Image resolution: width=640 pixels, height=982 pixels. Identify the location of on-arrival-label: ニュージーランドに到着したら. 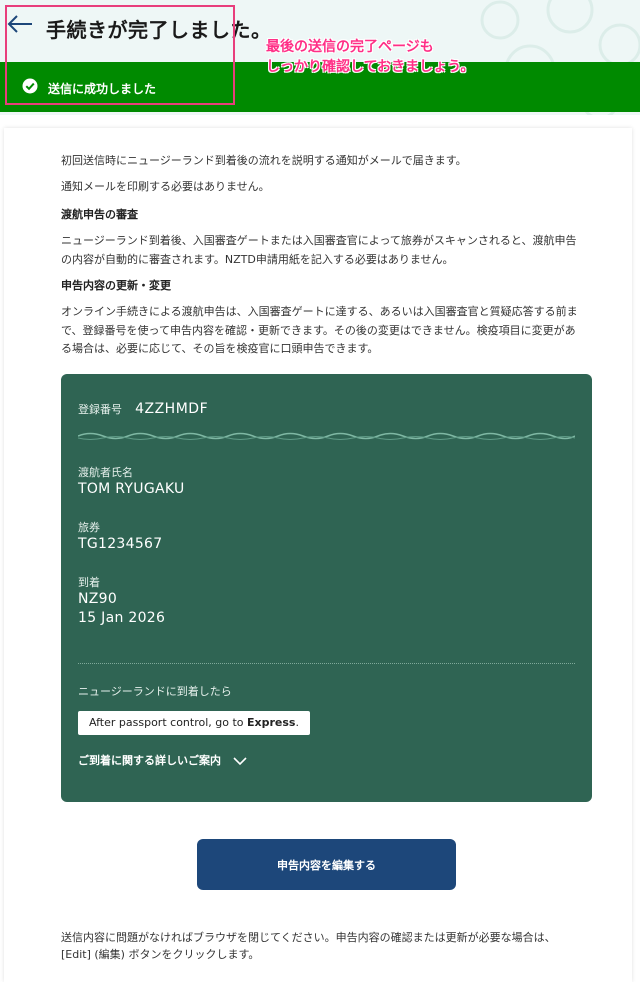
(155, 691).